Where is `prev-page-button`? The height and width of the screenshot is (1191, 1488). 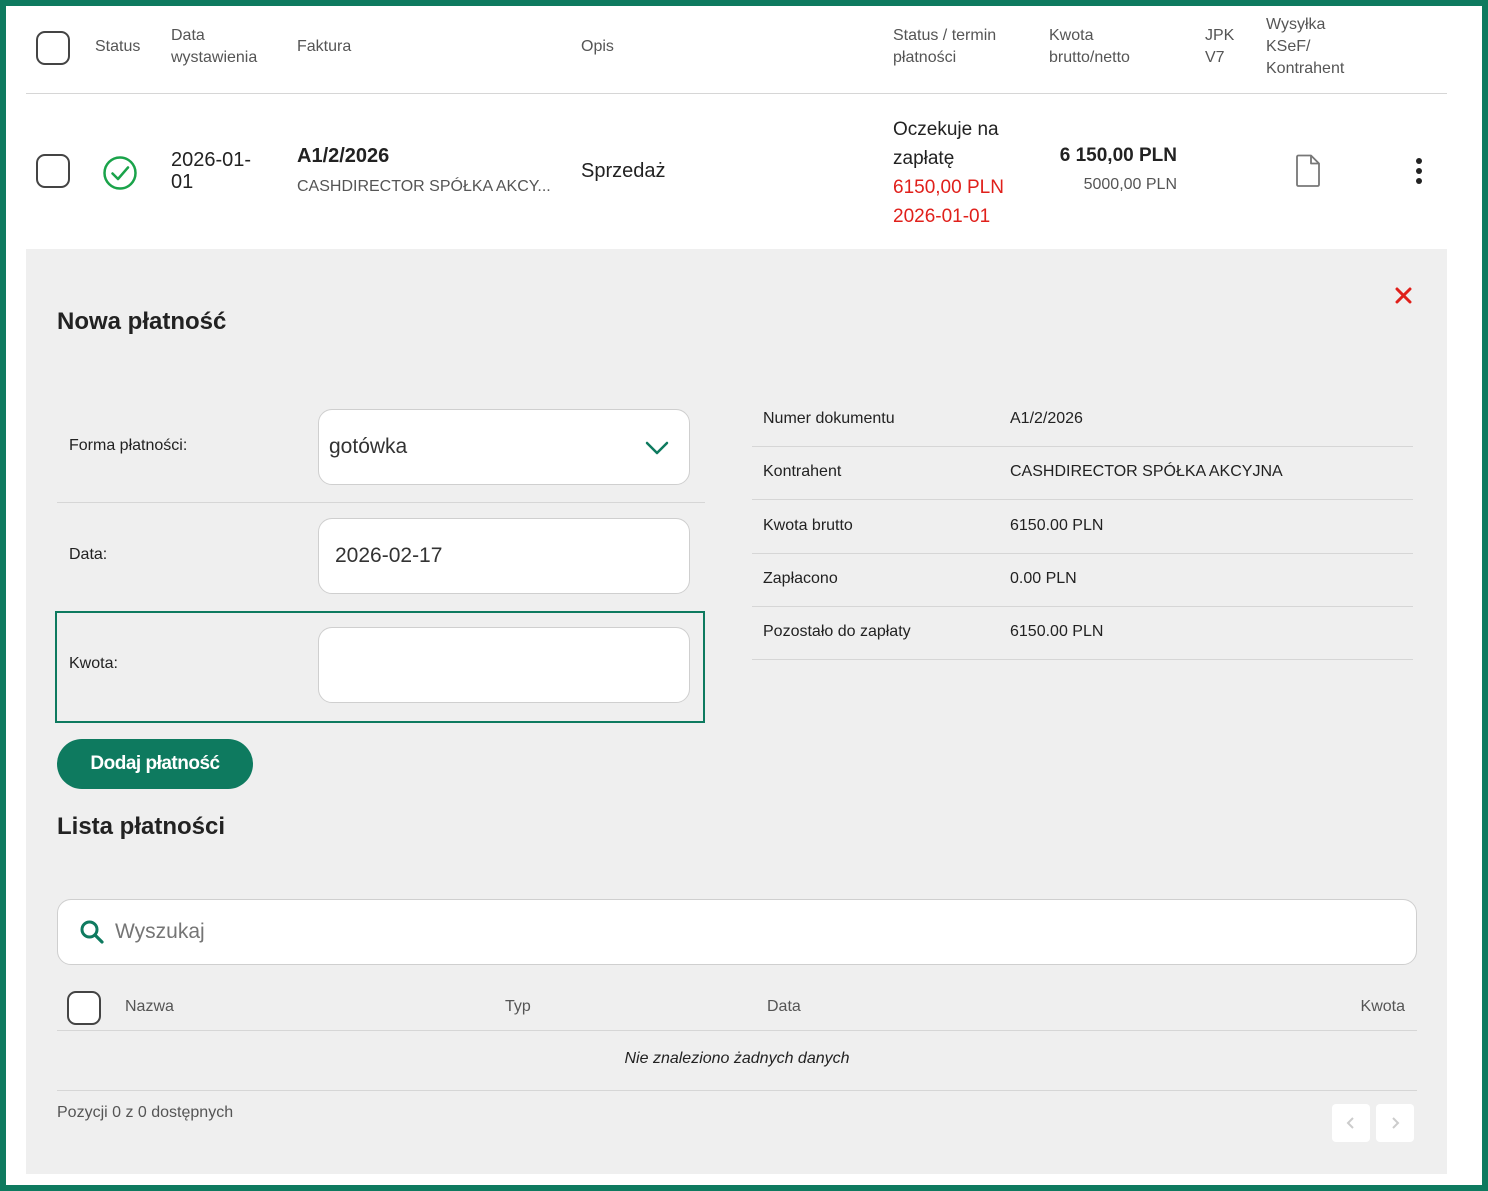 prev-page-button is located at coordinates (1351, 1123).